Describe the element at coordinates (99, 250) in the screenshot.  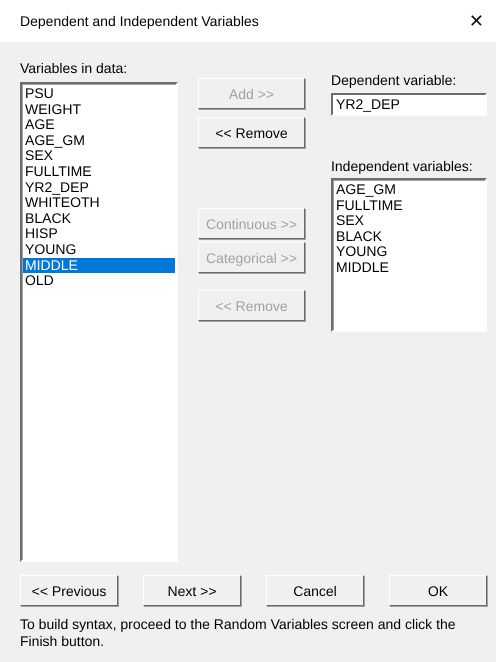
I see `variable-item: YOUNG` at that location.